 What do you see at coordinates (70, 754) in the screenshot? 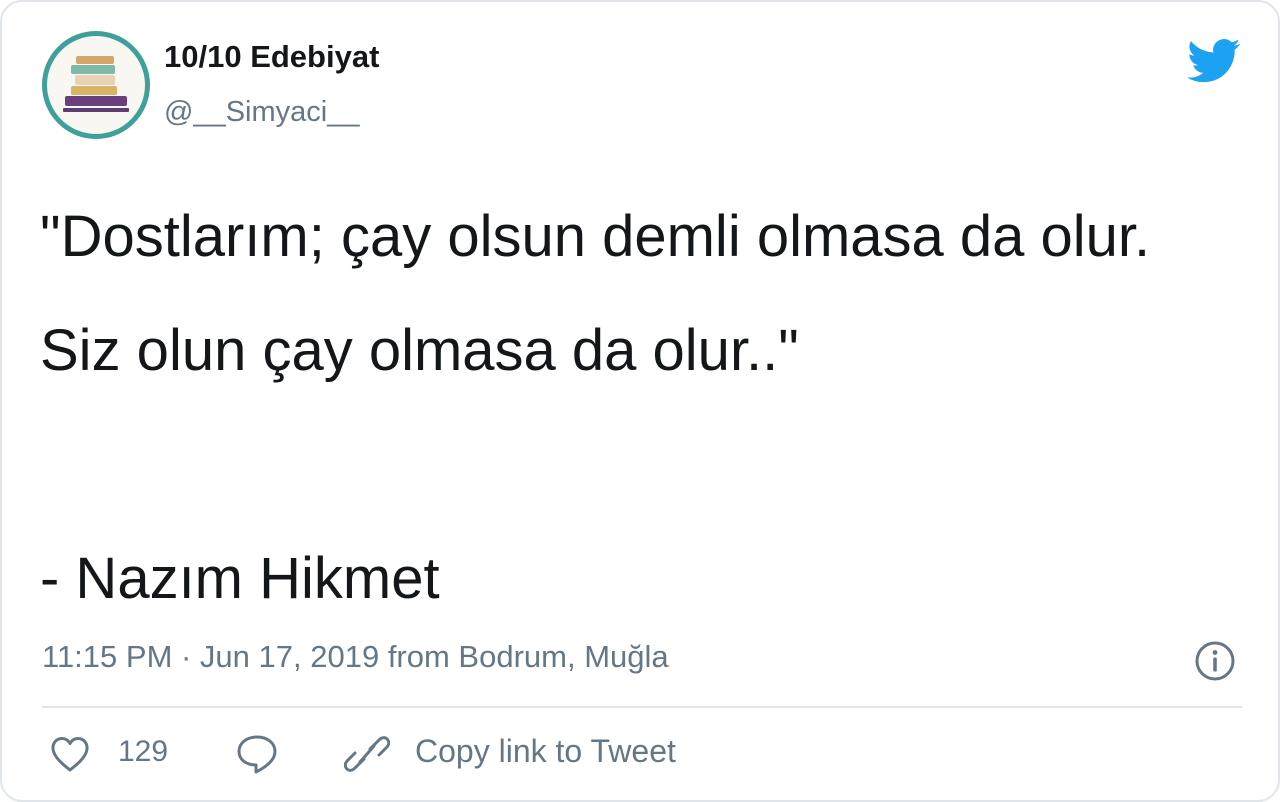
I see `heart-icon` at bounding box center [70, 754].